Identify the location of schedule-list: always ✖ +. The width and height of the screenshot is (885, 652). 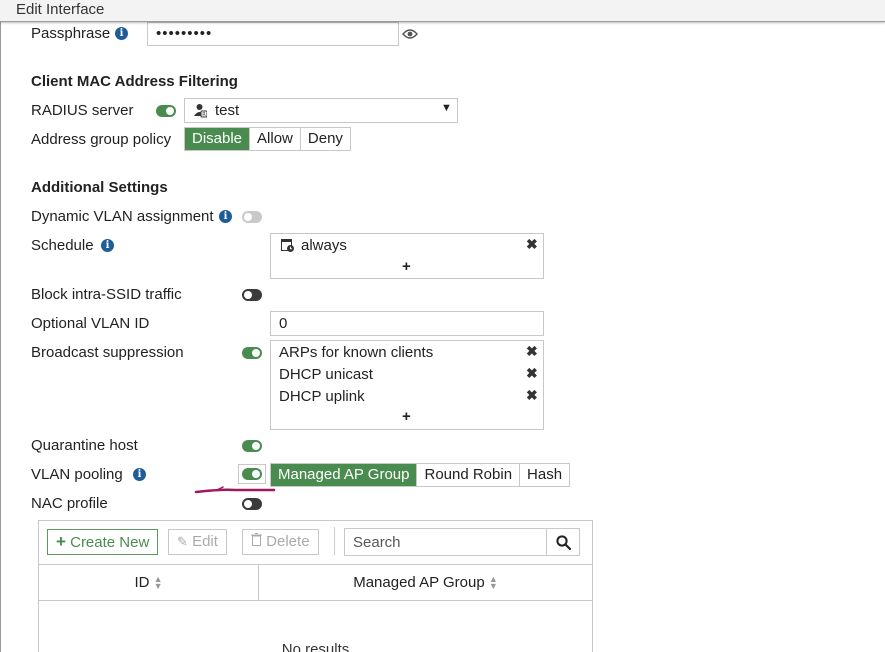
(407, 256).